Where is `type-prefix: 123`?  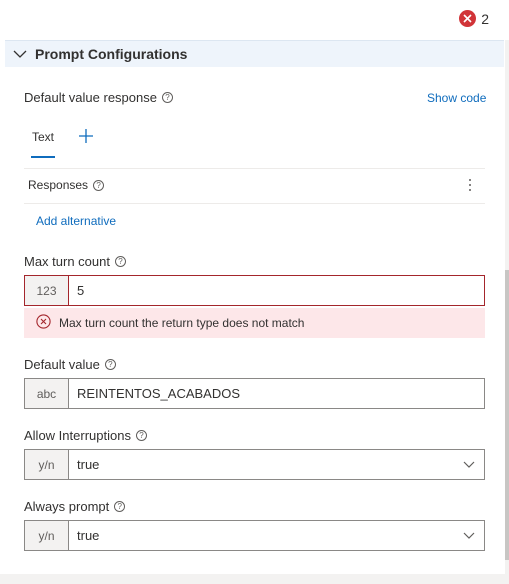
type-prefix: 123 is located at coordinates (47, 290).